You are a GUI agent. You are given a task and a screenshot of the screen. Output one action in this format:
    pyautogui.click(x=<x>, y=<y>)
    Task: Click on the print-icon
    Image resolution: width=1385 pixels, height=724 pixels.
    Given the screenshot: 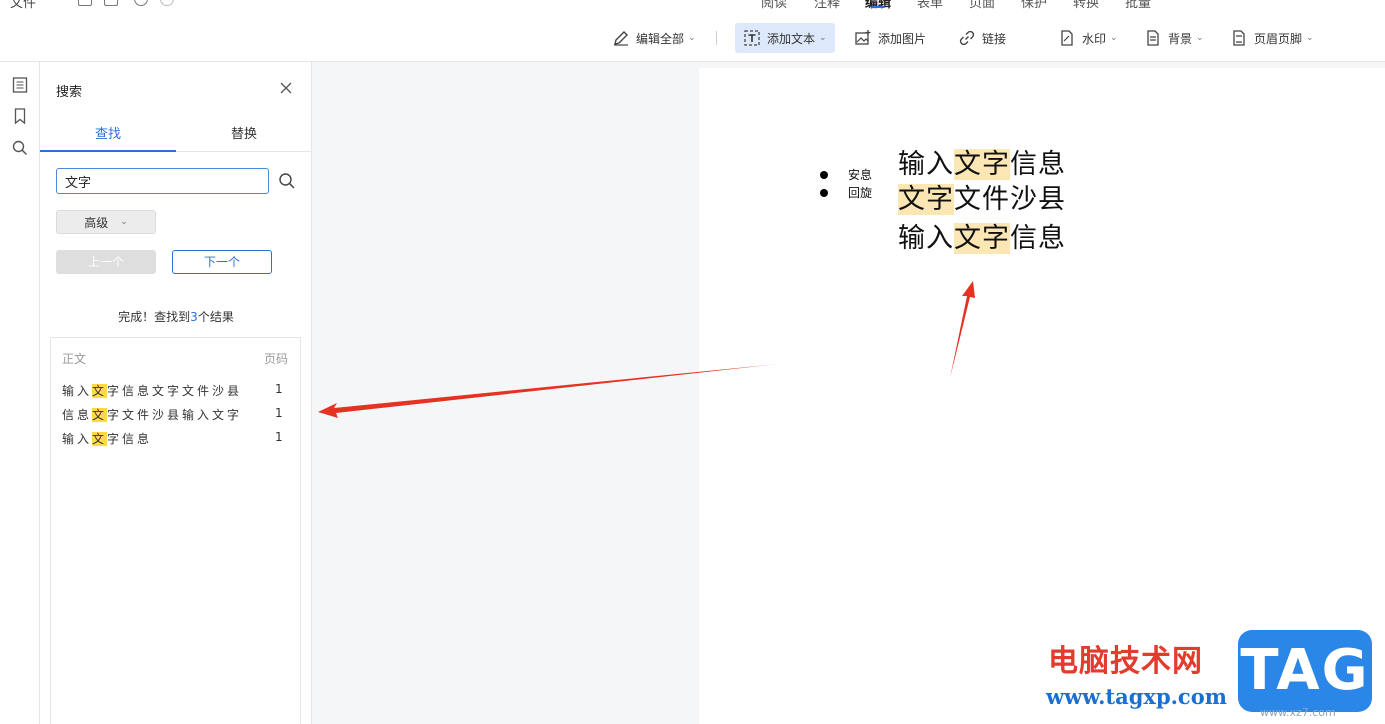 What is the action you would take?
    pyautogui.click(x=111, y=3)
    